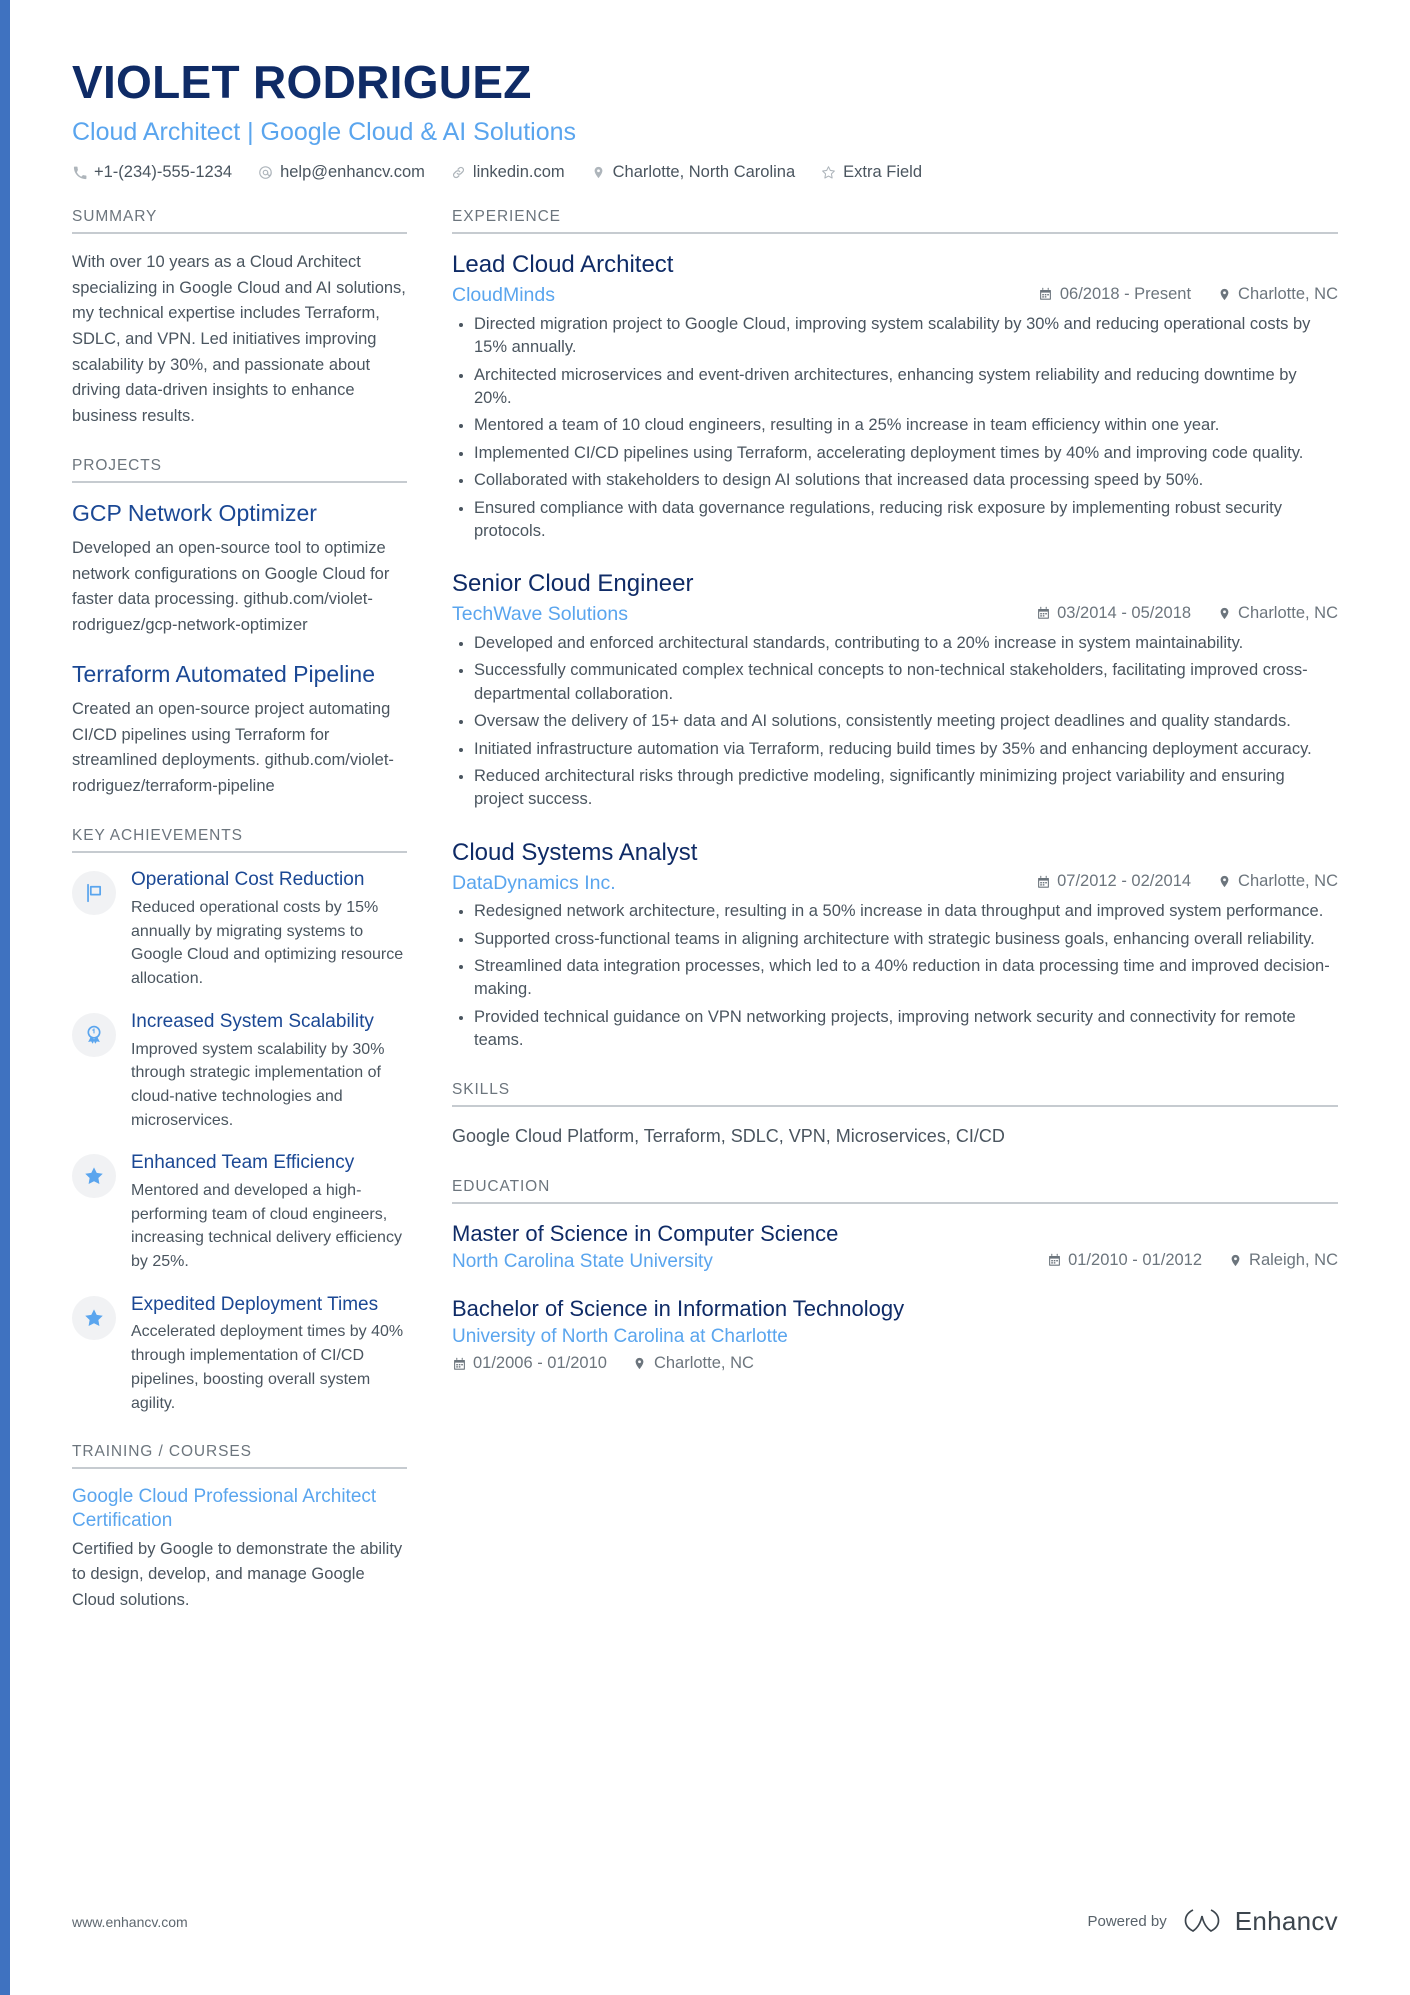 This screenshot has height=1995, width=1410. What do you see at coordinates (518, 172) in the screenshot?
I see `contact-text: linkedin.com` at bounding box center [518, 172].